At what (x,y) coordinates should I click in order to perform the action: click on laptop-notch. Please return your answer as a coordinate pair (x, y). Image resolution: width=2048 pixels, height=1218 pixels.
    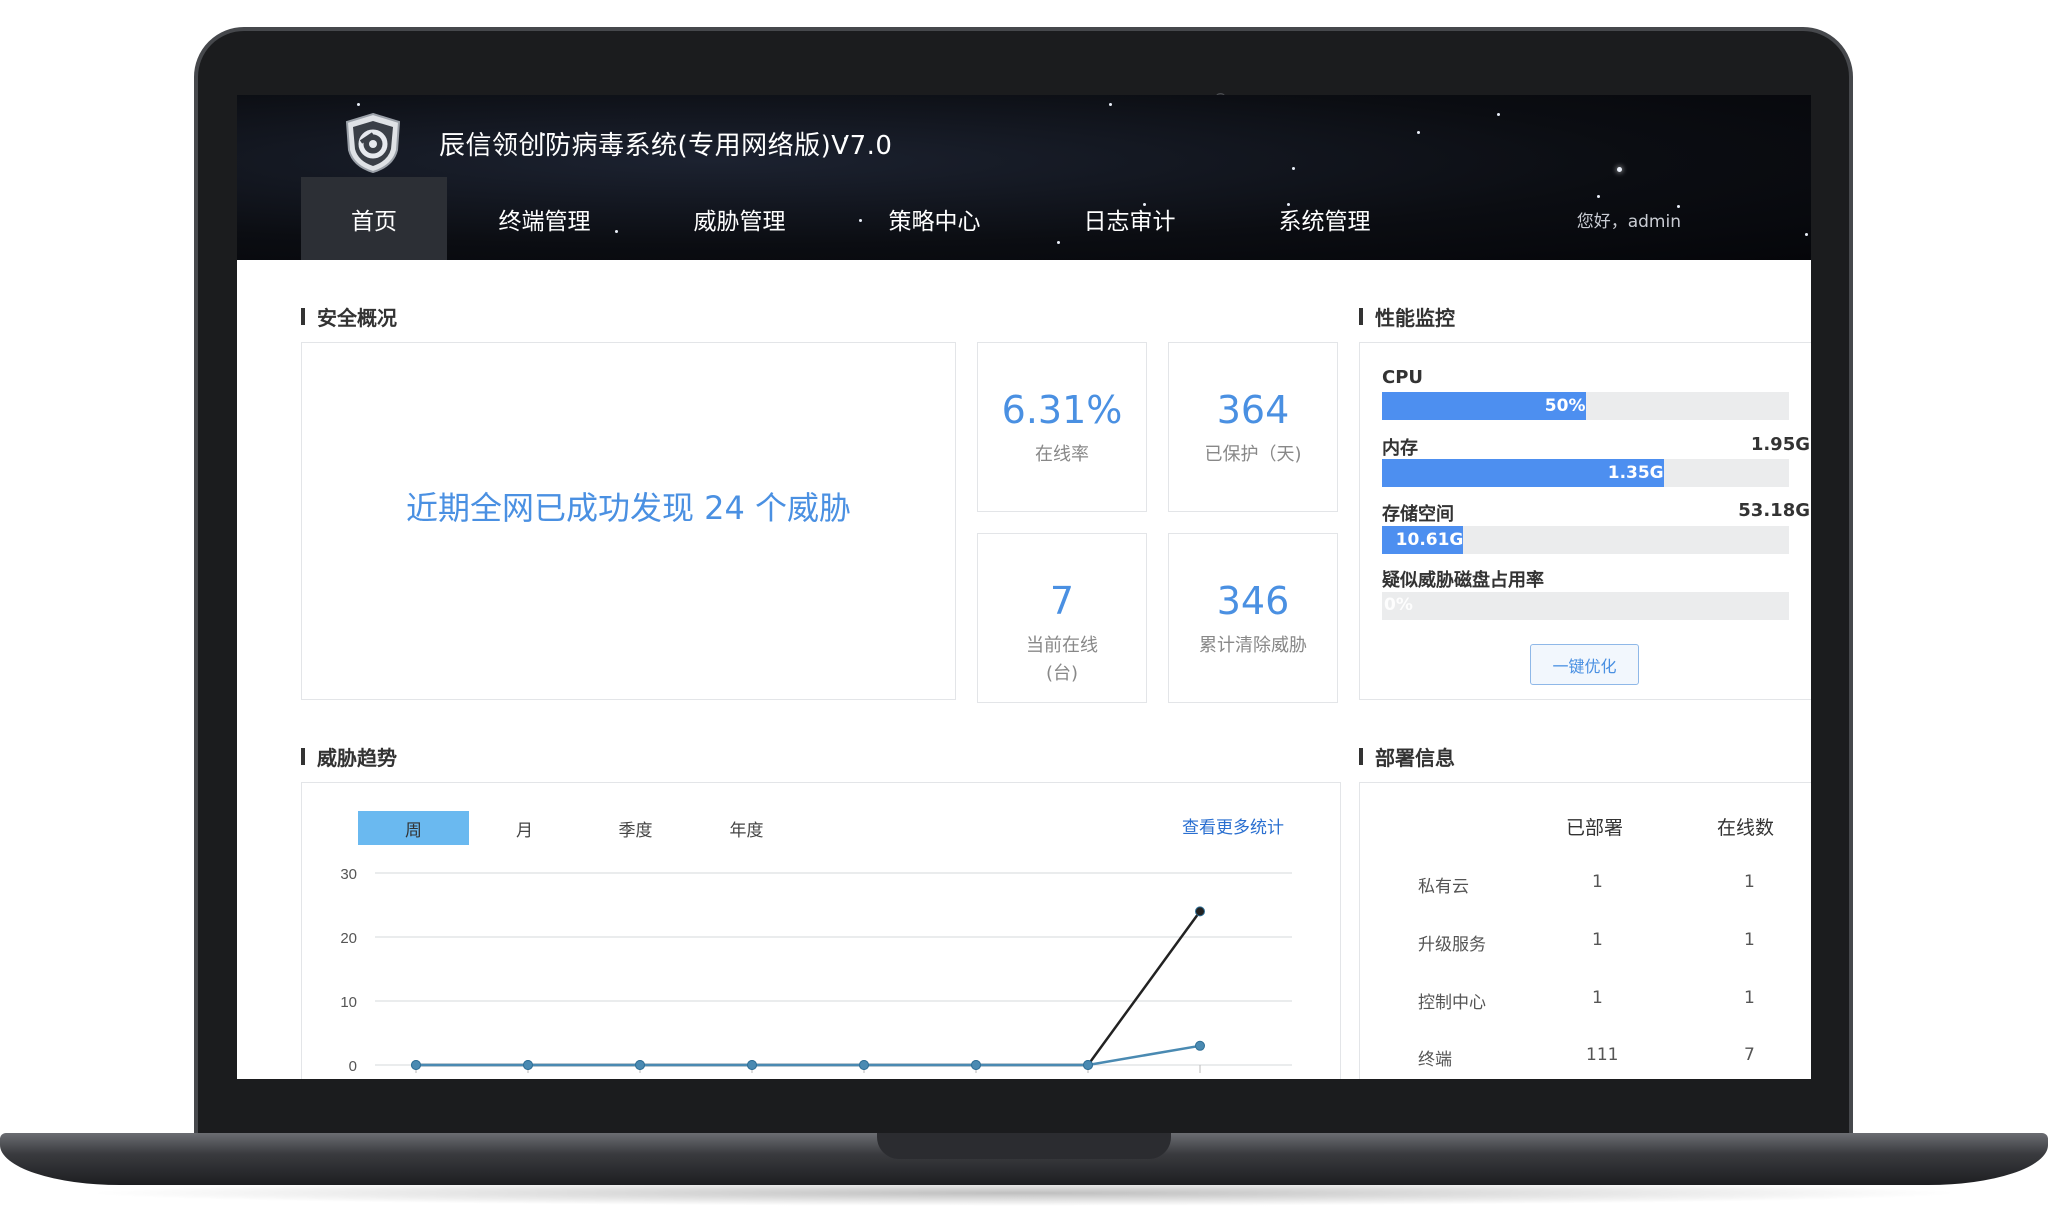
    Looking at the image, I should click on (1024, 1146).